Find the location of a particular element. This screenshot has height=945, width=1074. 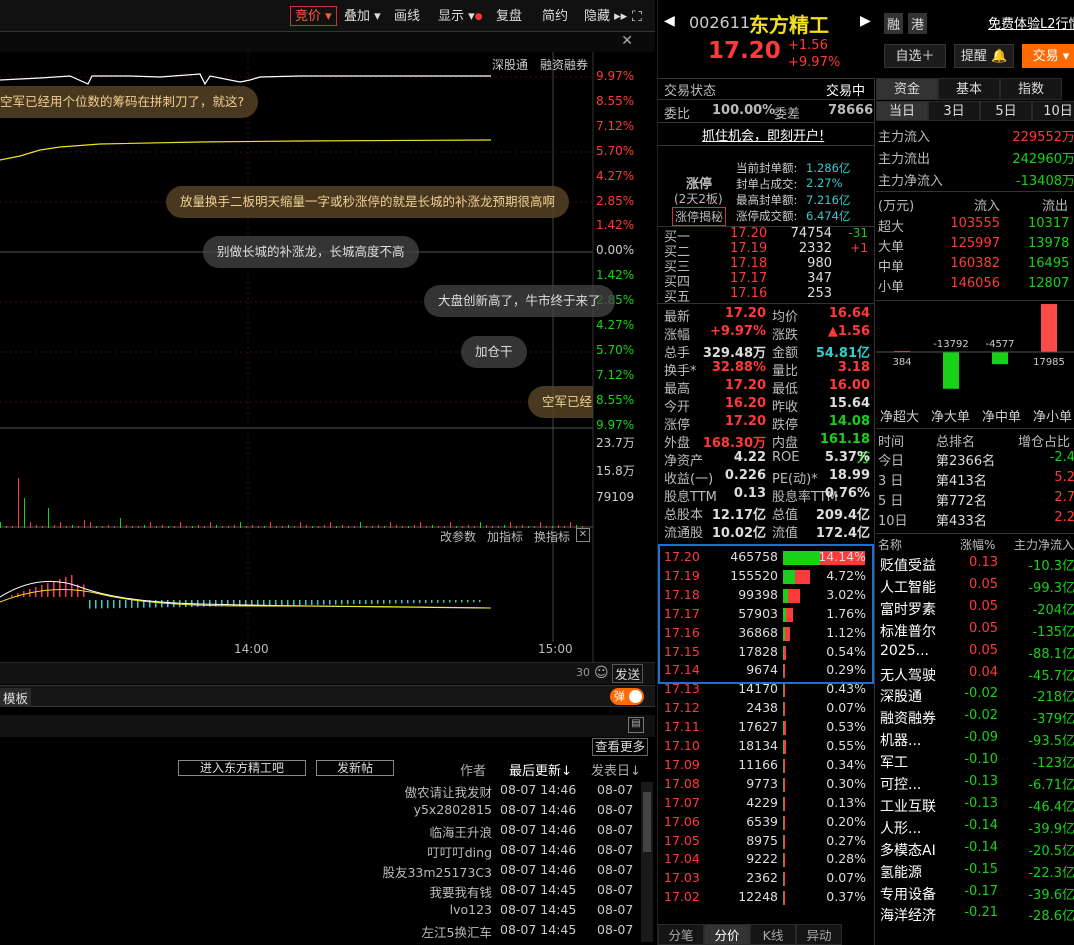

close-icon: ✕ is located at coordinates (627, 41).